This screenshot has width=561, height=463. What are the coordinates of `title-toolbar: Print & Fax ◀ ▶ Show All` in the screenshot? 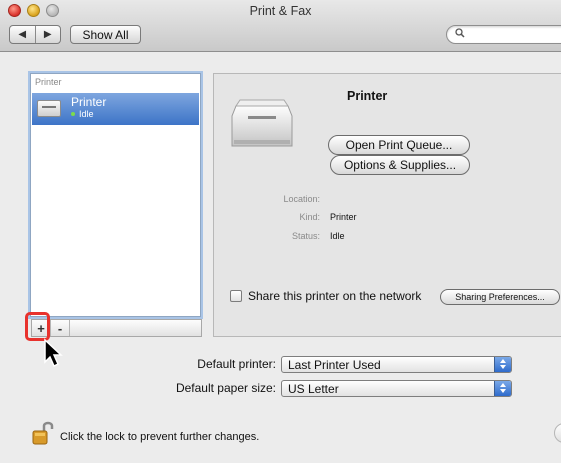 It's located at (280, 26).